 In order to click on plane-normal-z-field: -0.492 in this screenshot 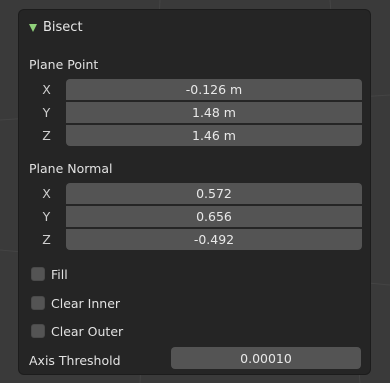, I will do `click(214, 239)`.